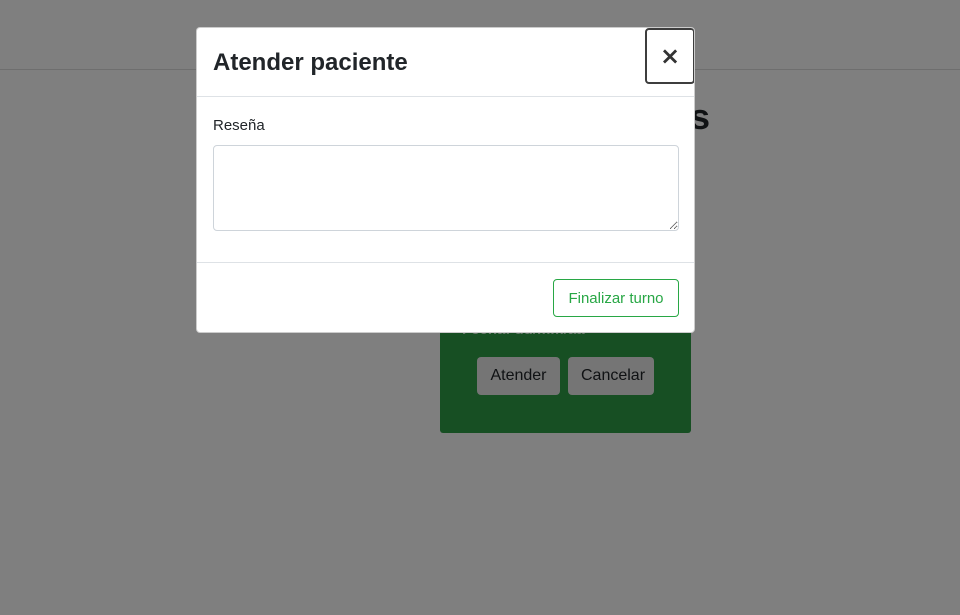  I want to click on finish-appointment-button: Finalizar turno, so click(616, 298).